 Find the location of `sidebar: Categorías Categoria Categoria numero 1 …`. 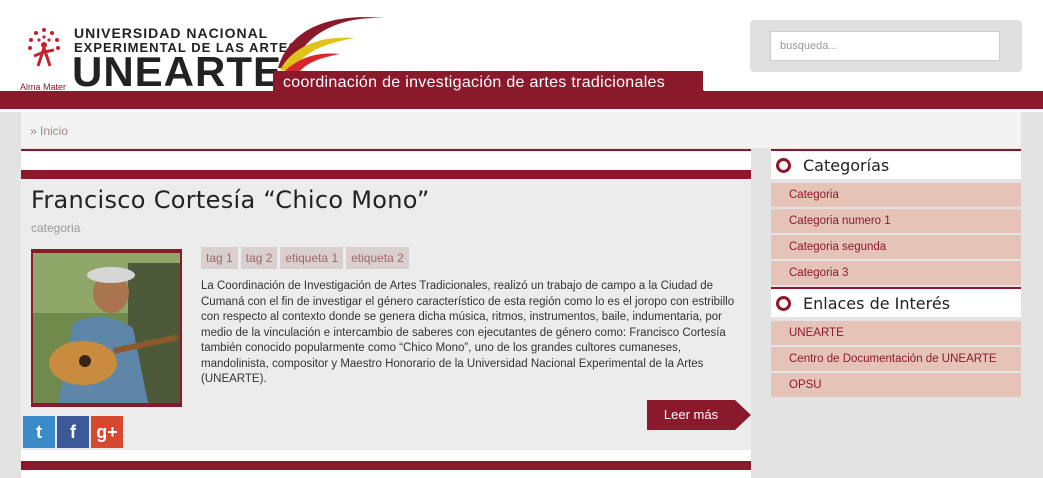

sidebar: Categorías Categoria Categoria numero 1 … is located at coordinates (896, 273).